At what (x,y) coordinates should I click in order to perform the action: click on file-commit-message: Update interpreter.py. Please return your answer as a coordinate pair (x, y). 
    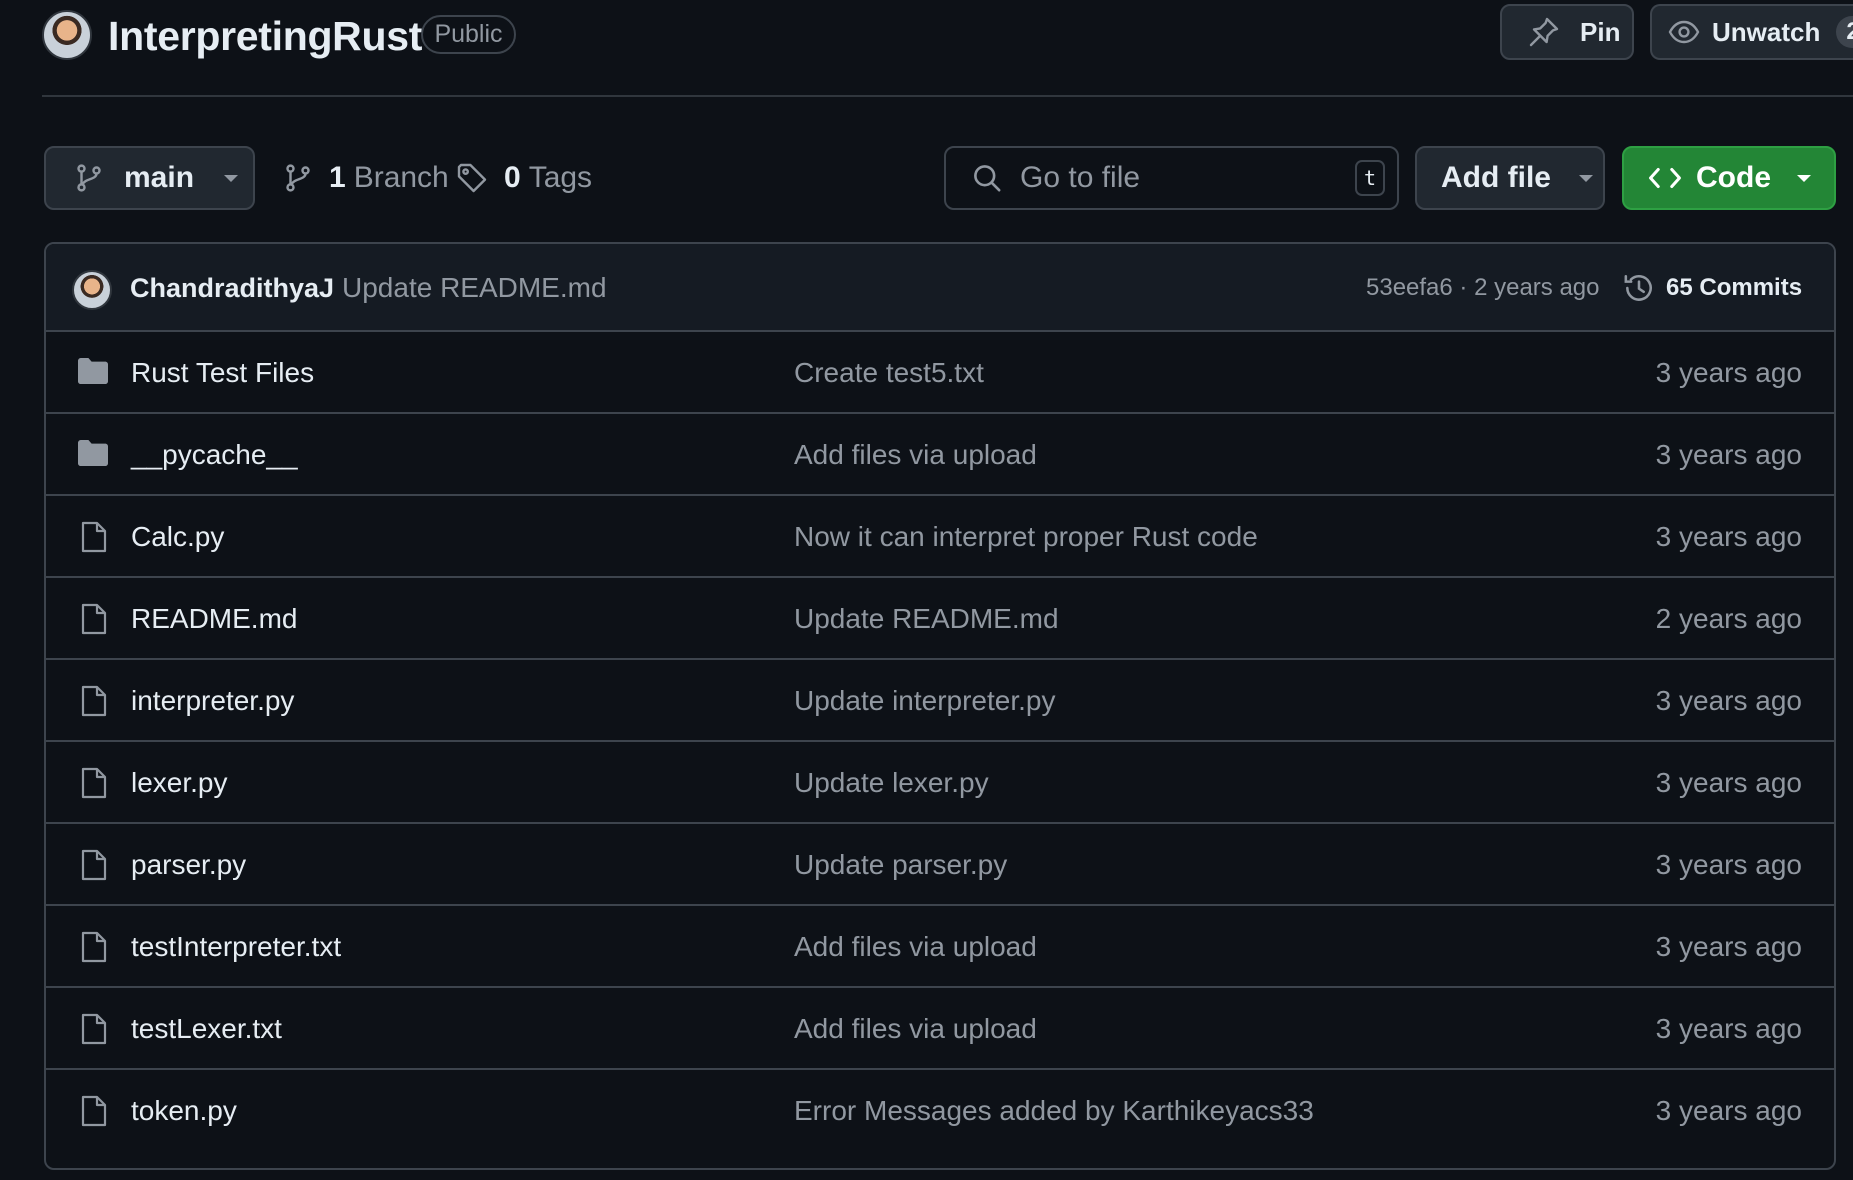
    Looking at the image, I should click on (925, 701).